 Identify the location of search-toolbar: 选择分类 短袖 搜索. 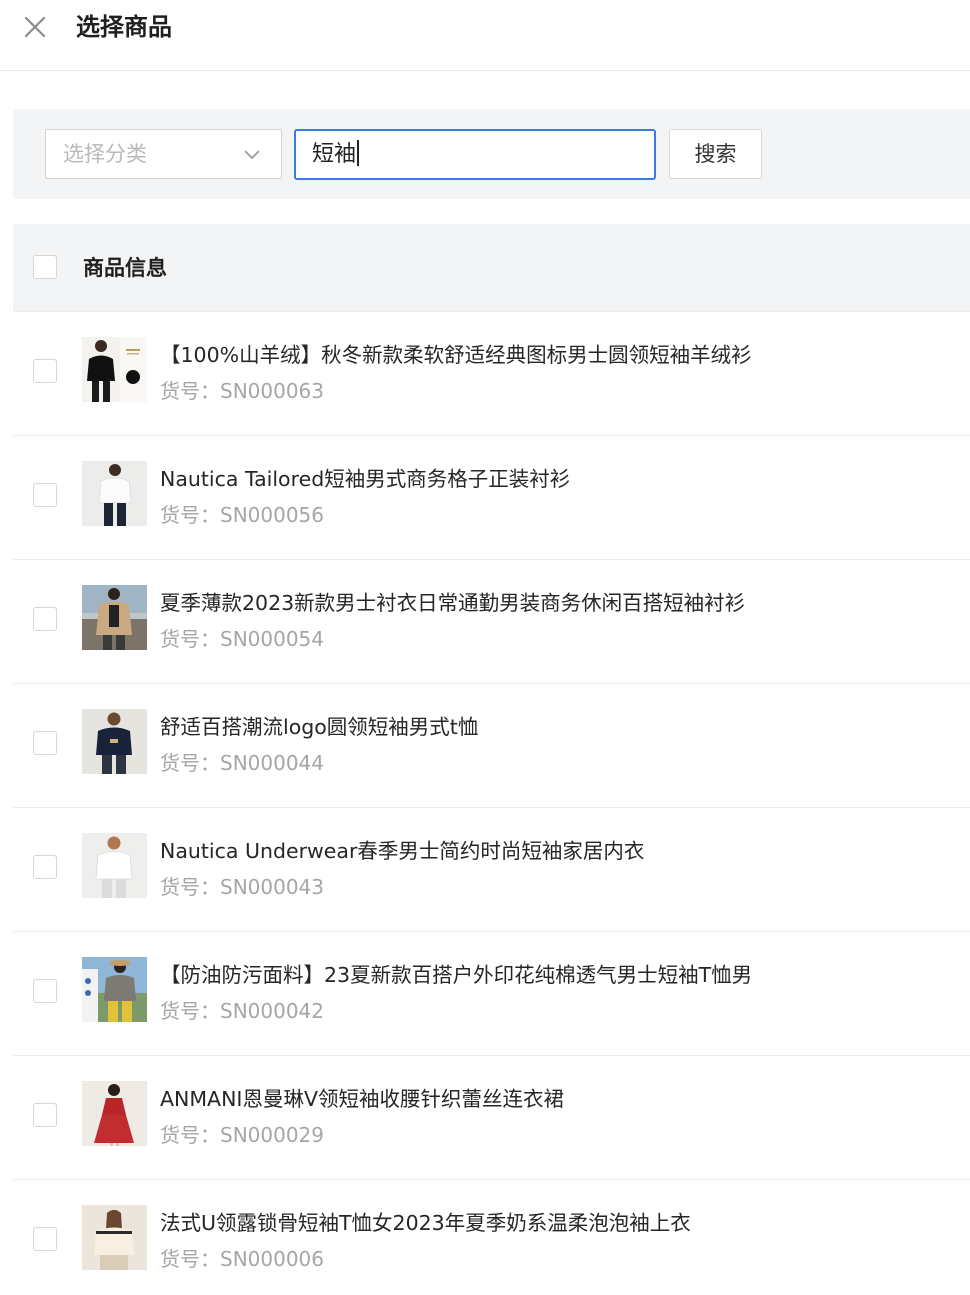
(491, 154).